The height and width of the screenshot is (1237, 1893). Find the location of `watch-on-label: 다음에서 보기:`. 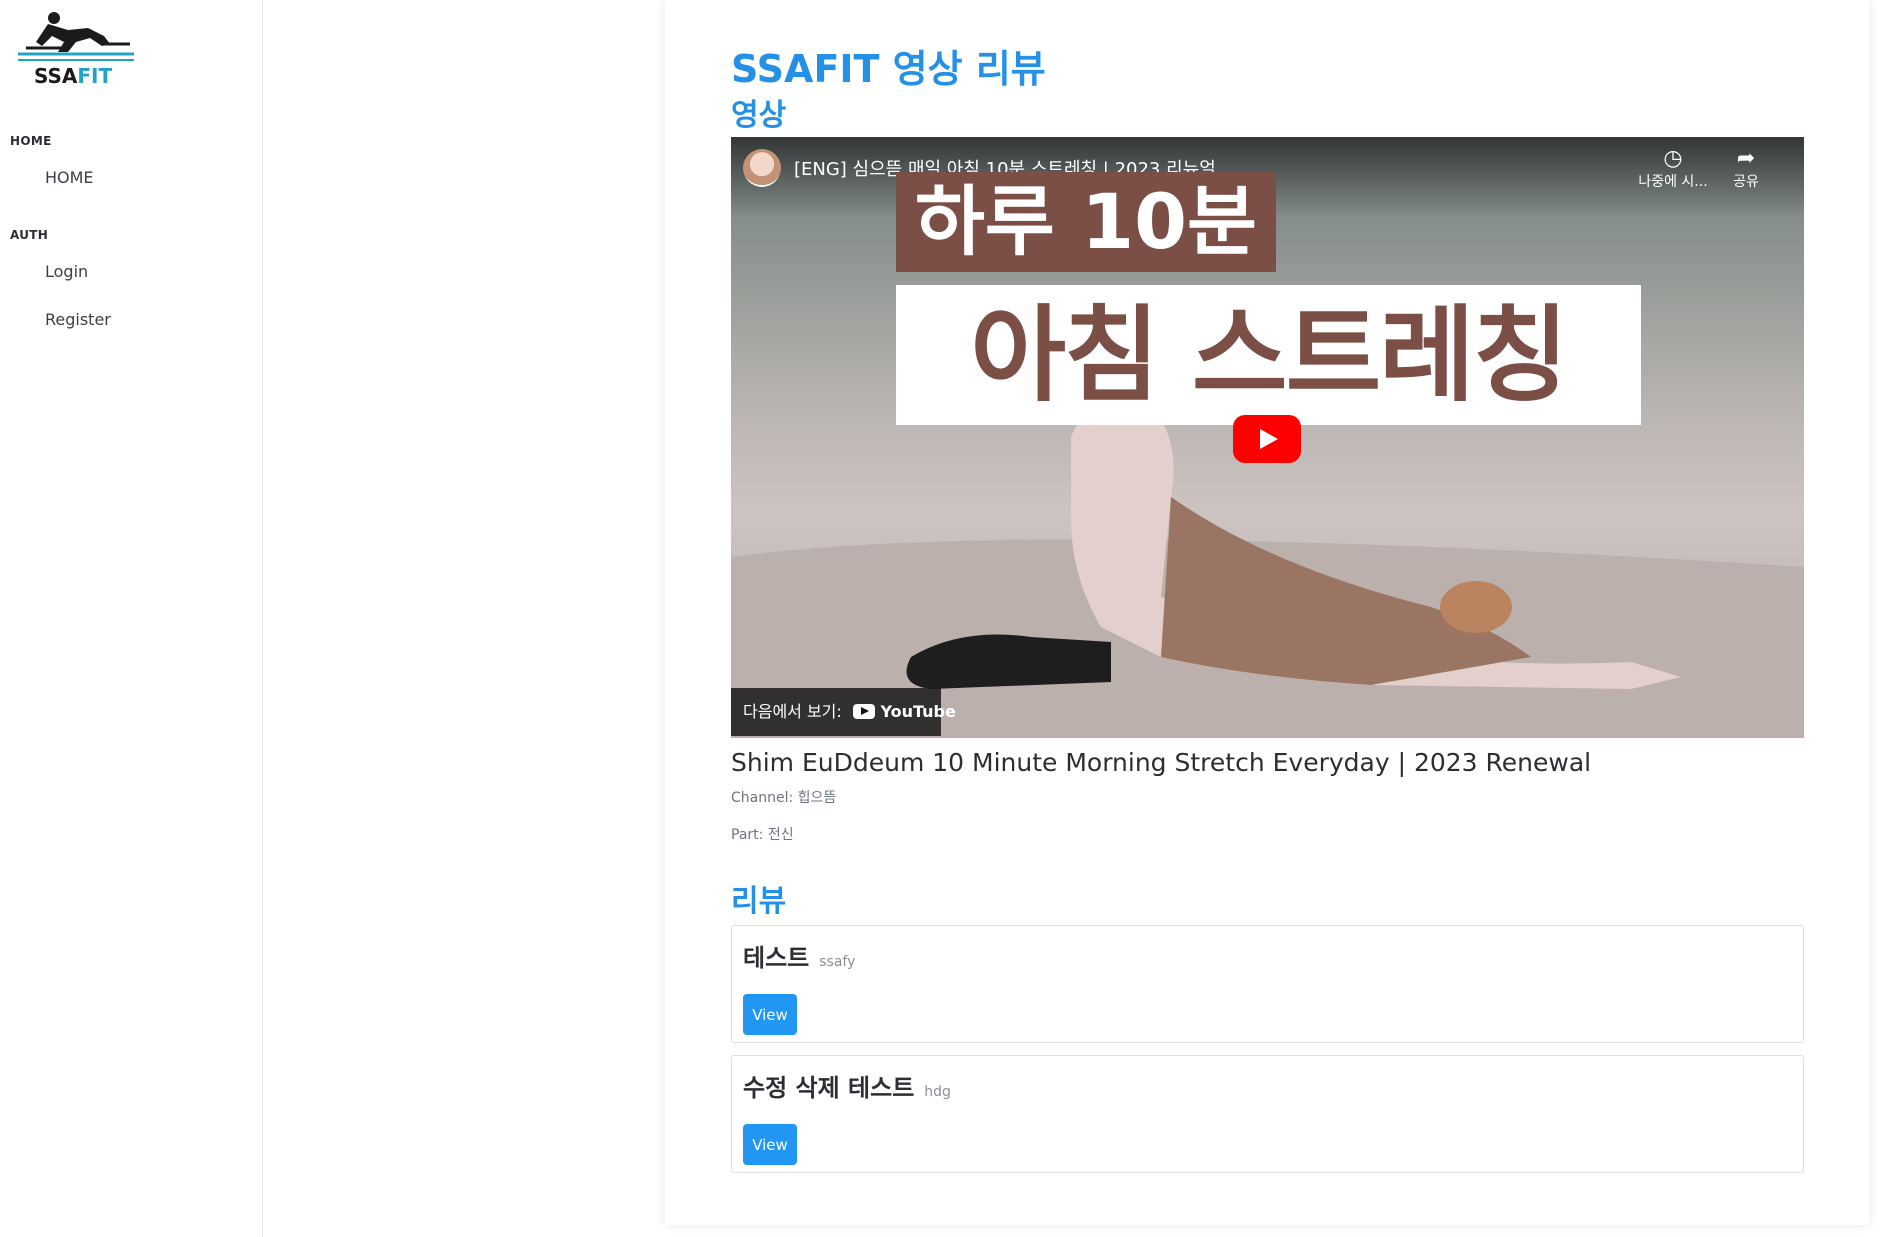

watch-on-label: 다음에서 보기: is located at coordinates (792, 711).